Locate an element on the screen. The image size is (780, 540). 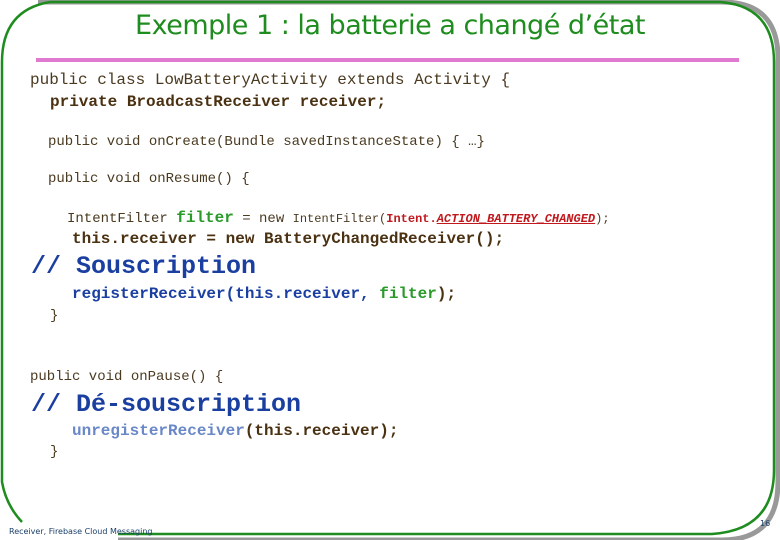
intent-class: Intent. is located at coordinates (411, 219).